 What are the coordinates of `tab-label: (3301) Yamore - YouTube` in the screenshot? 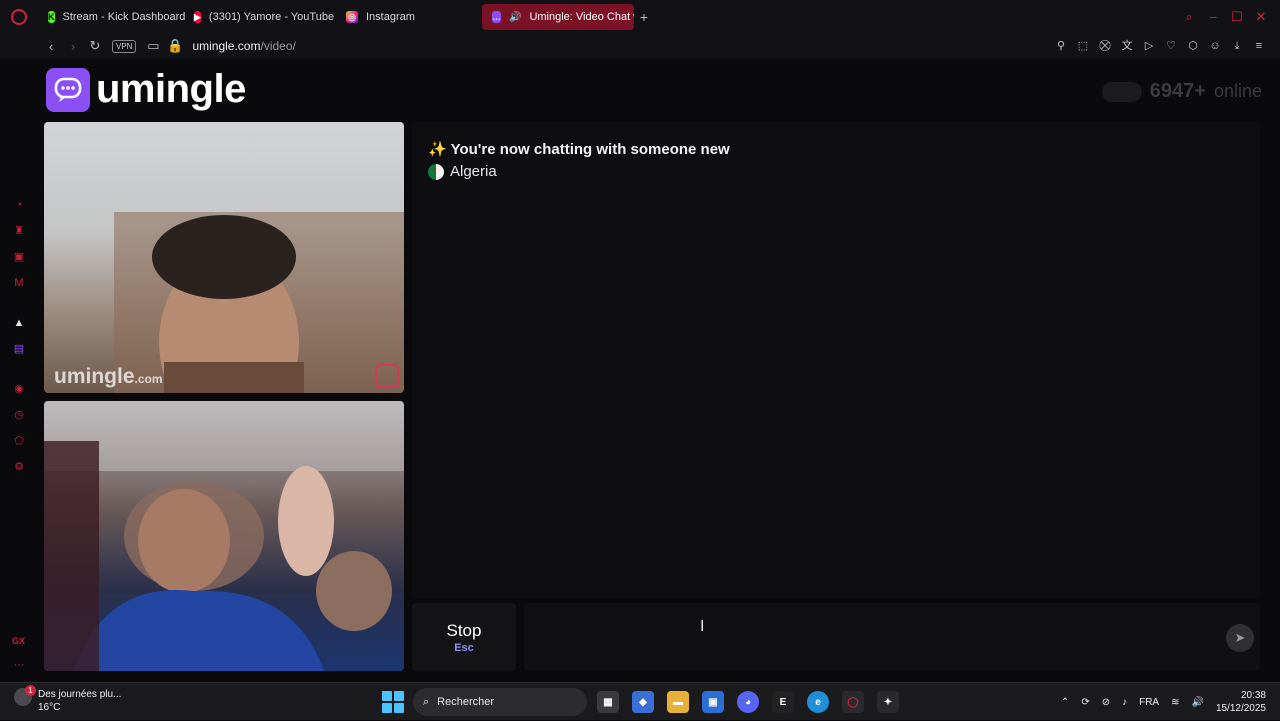 It's located at (271, 17).